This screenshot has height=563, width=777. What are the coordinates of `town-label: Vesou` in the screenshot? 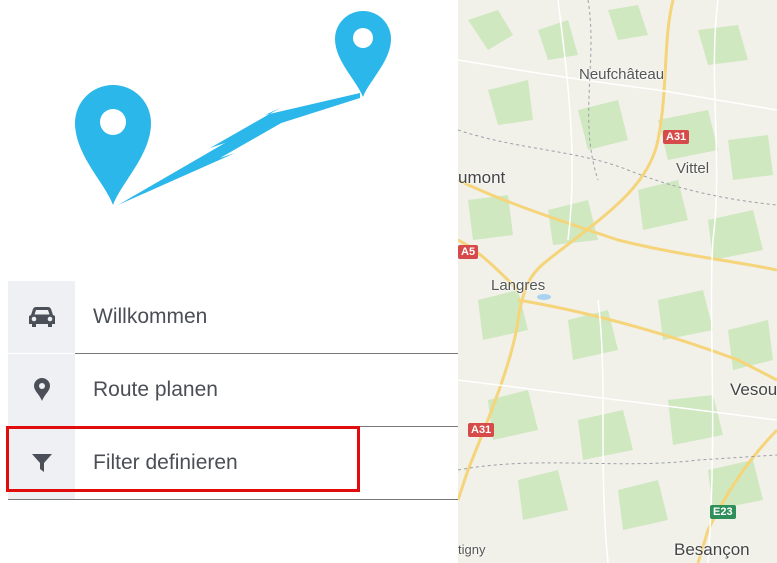 It's located at (753, 389).